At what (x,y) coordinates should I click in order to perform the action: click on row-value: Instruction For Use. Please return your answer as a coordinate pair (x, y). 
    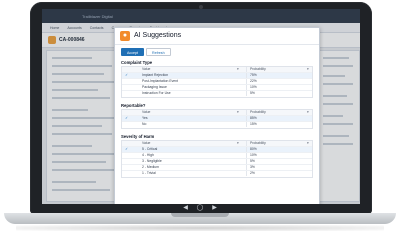
    Looking at the image, I should click on (156, 93).